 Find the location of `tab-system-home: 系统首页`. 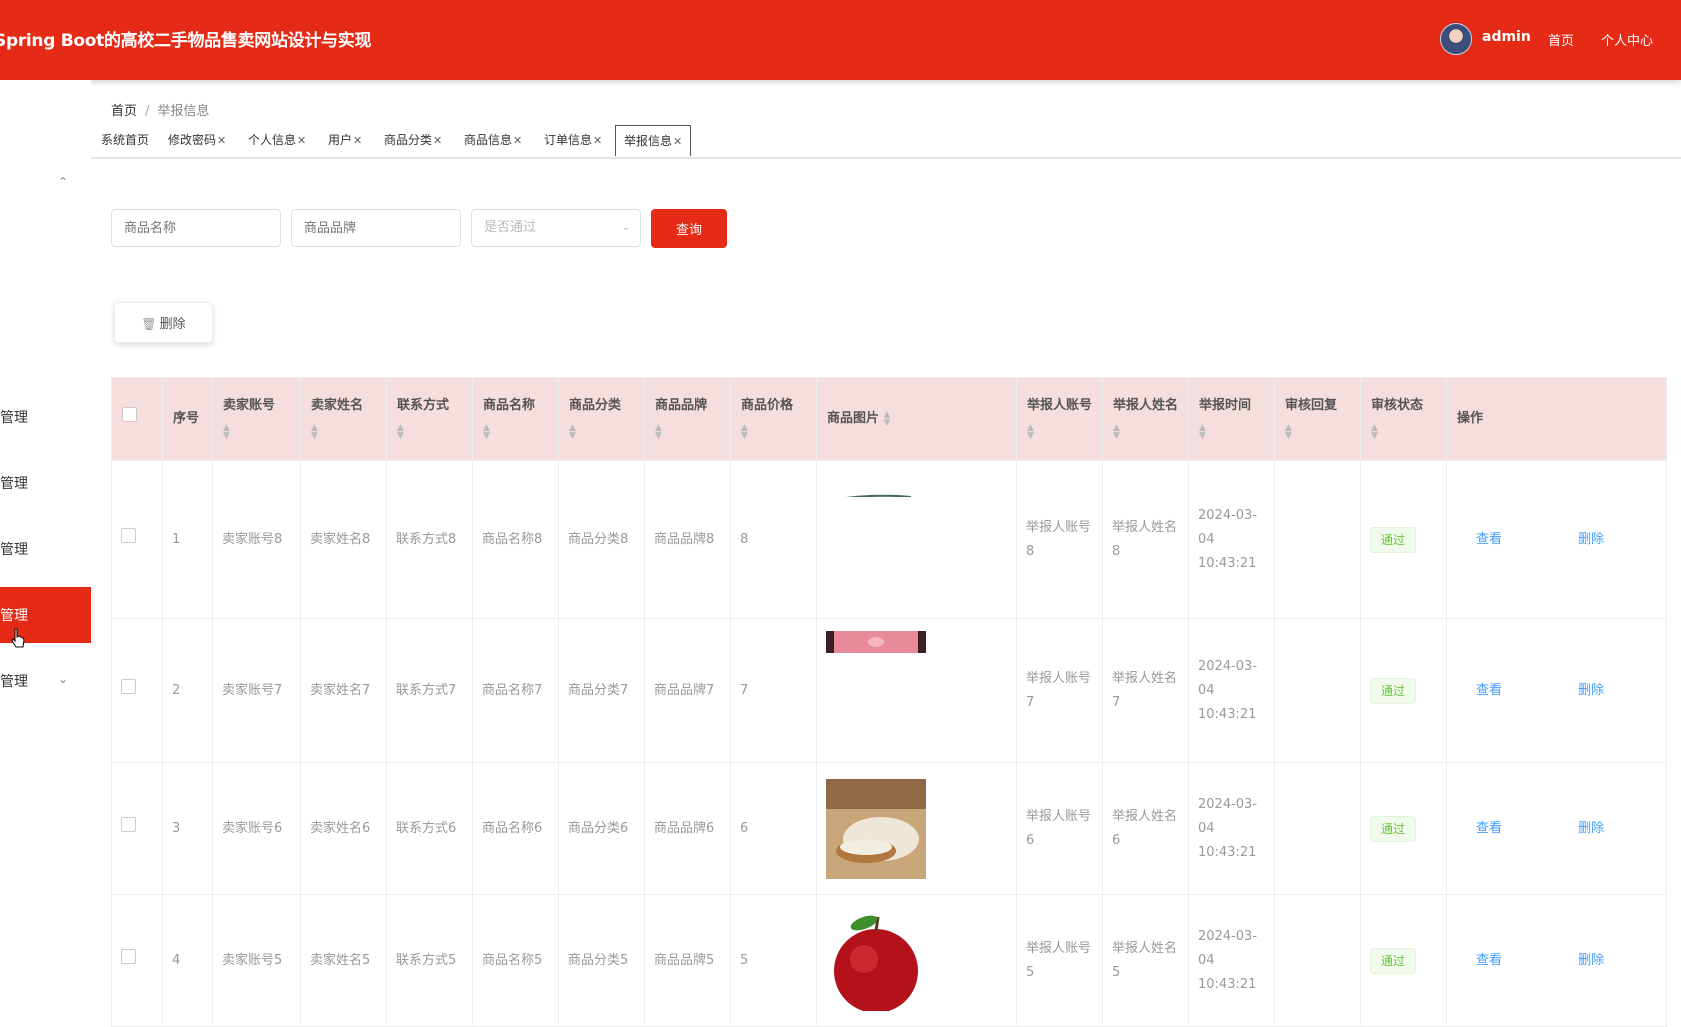

tab-system-home: 系统首页 is located at coordinates (125, 140).